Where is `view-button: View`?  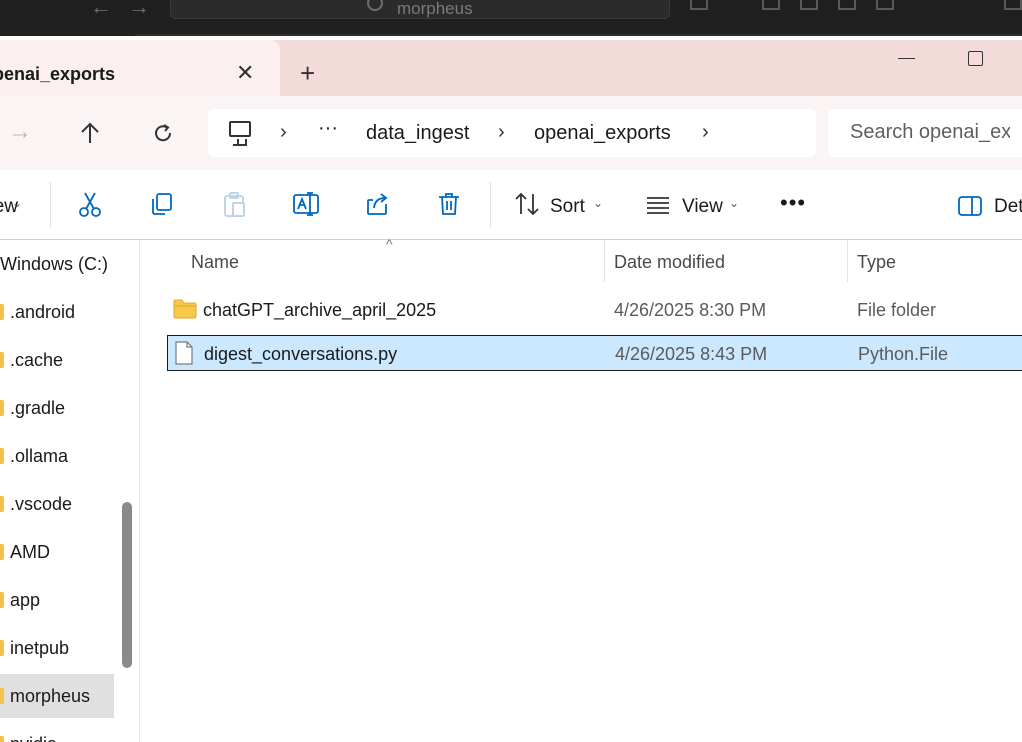 view-button: View is located at coordinates (702, 207).